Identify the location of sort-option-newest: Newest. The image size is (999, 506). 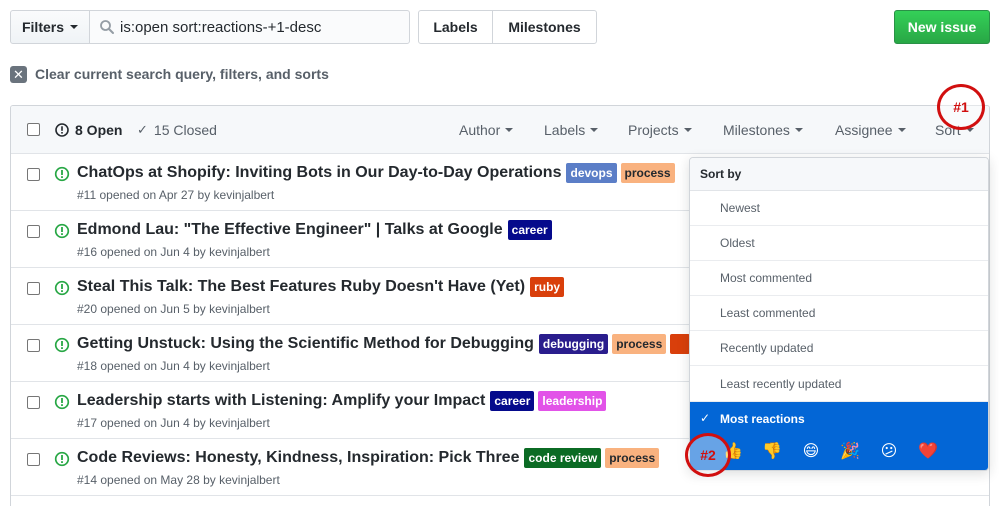
(839, 208).